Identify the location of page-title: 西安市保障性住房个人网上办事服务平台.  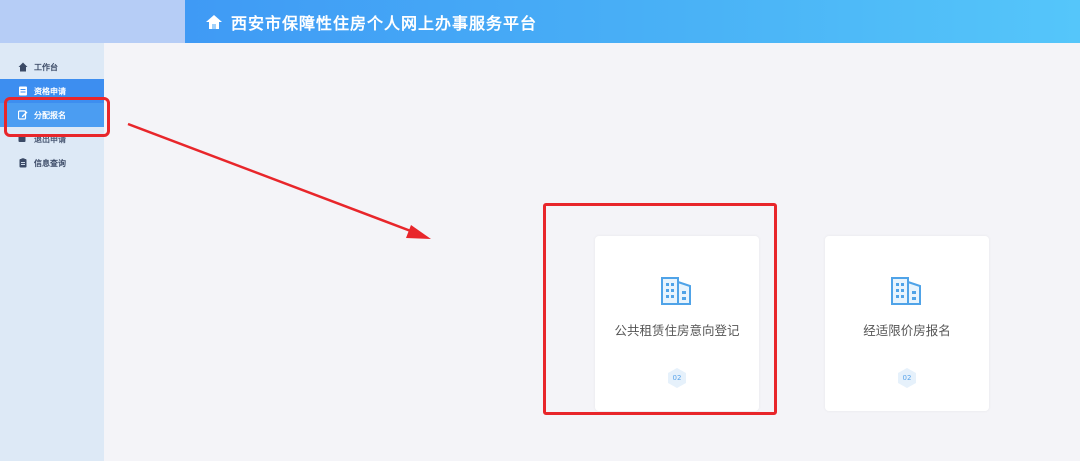
(384, 23).